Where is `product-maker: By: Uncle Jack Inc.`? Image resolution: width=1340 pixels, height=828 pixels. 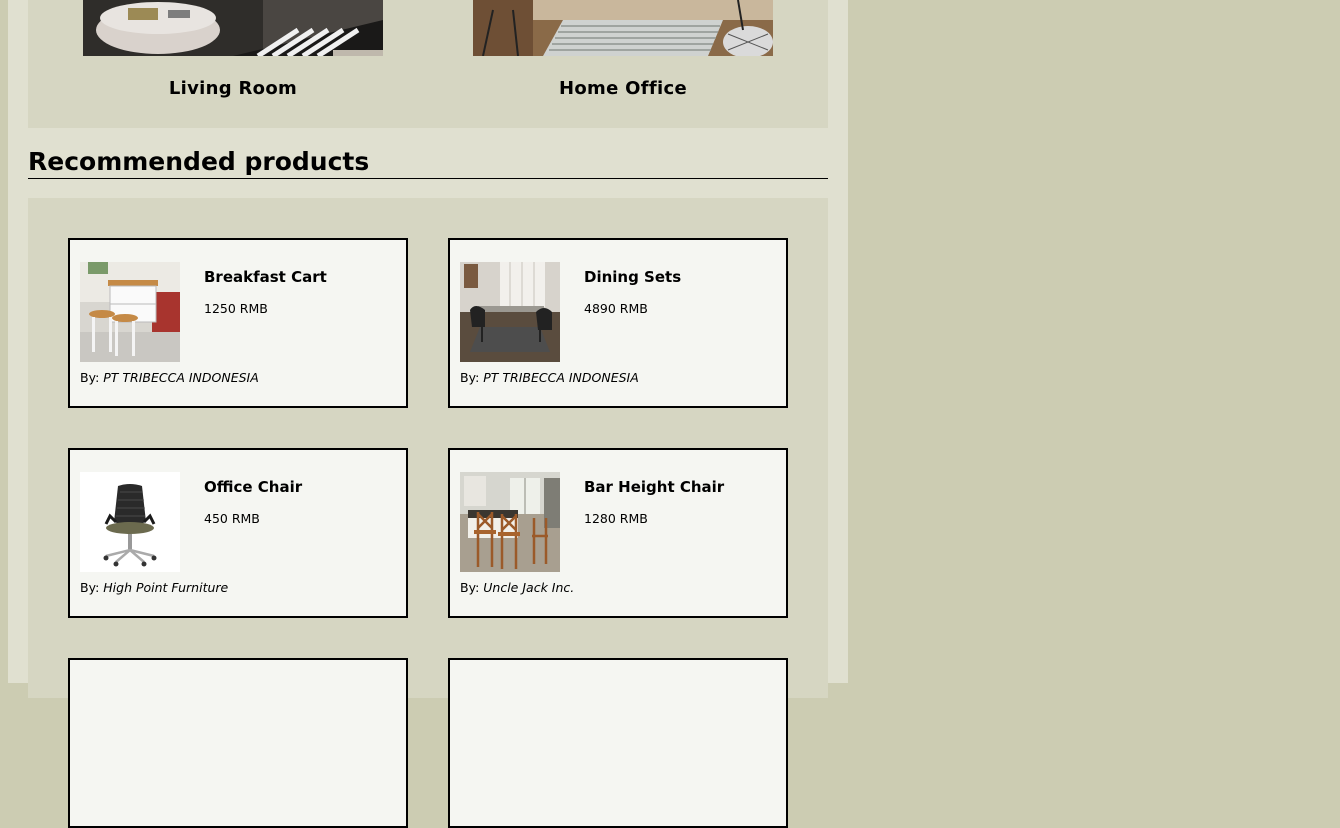 product-maker: By: Uncle Jack Inc. is located at coordinates (517, 587).